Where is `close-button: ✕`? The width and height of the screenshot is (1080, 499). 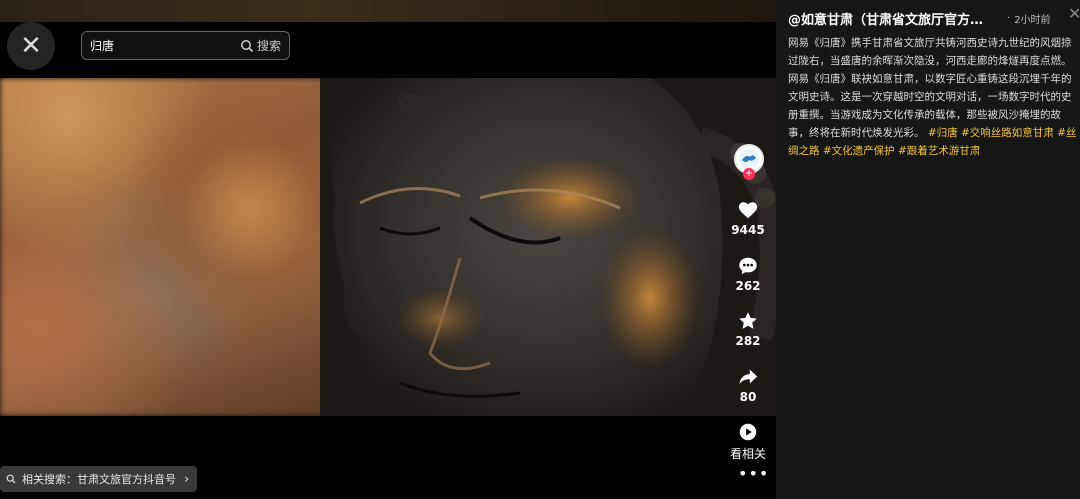
close-button: ✕ is located at coordinates (31, 46).